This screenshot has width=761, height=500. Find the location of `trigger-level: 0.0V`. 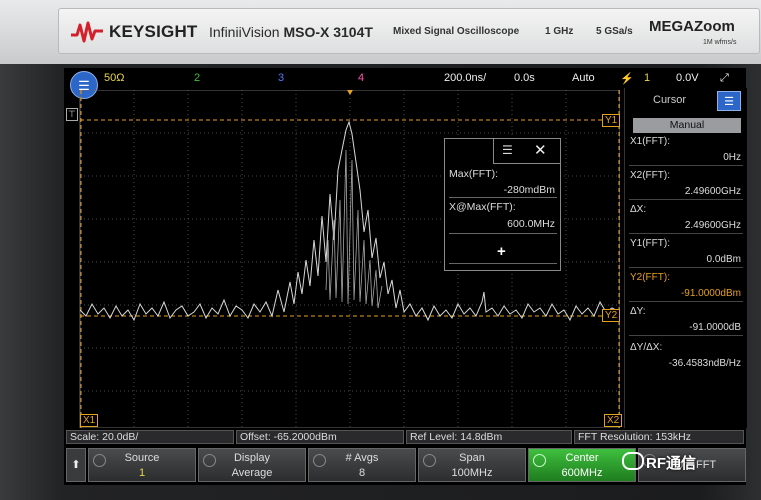

trigger-level: 0.0V is located at coordinates (687, 78).